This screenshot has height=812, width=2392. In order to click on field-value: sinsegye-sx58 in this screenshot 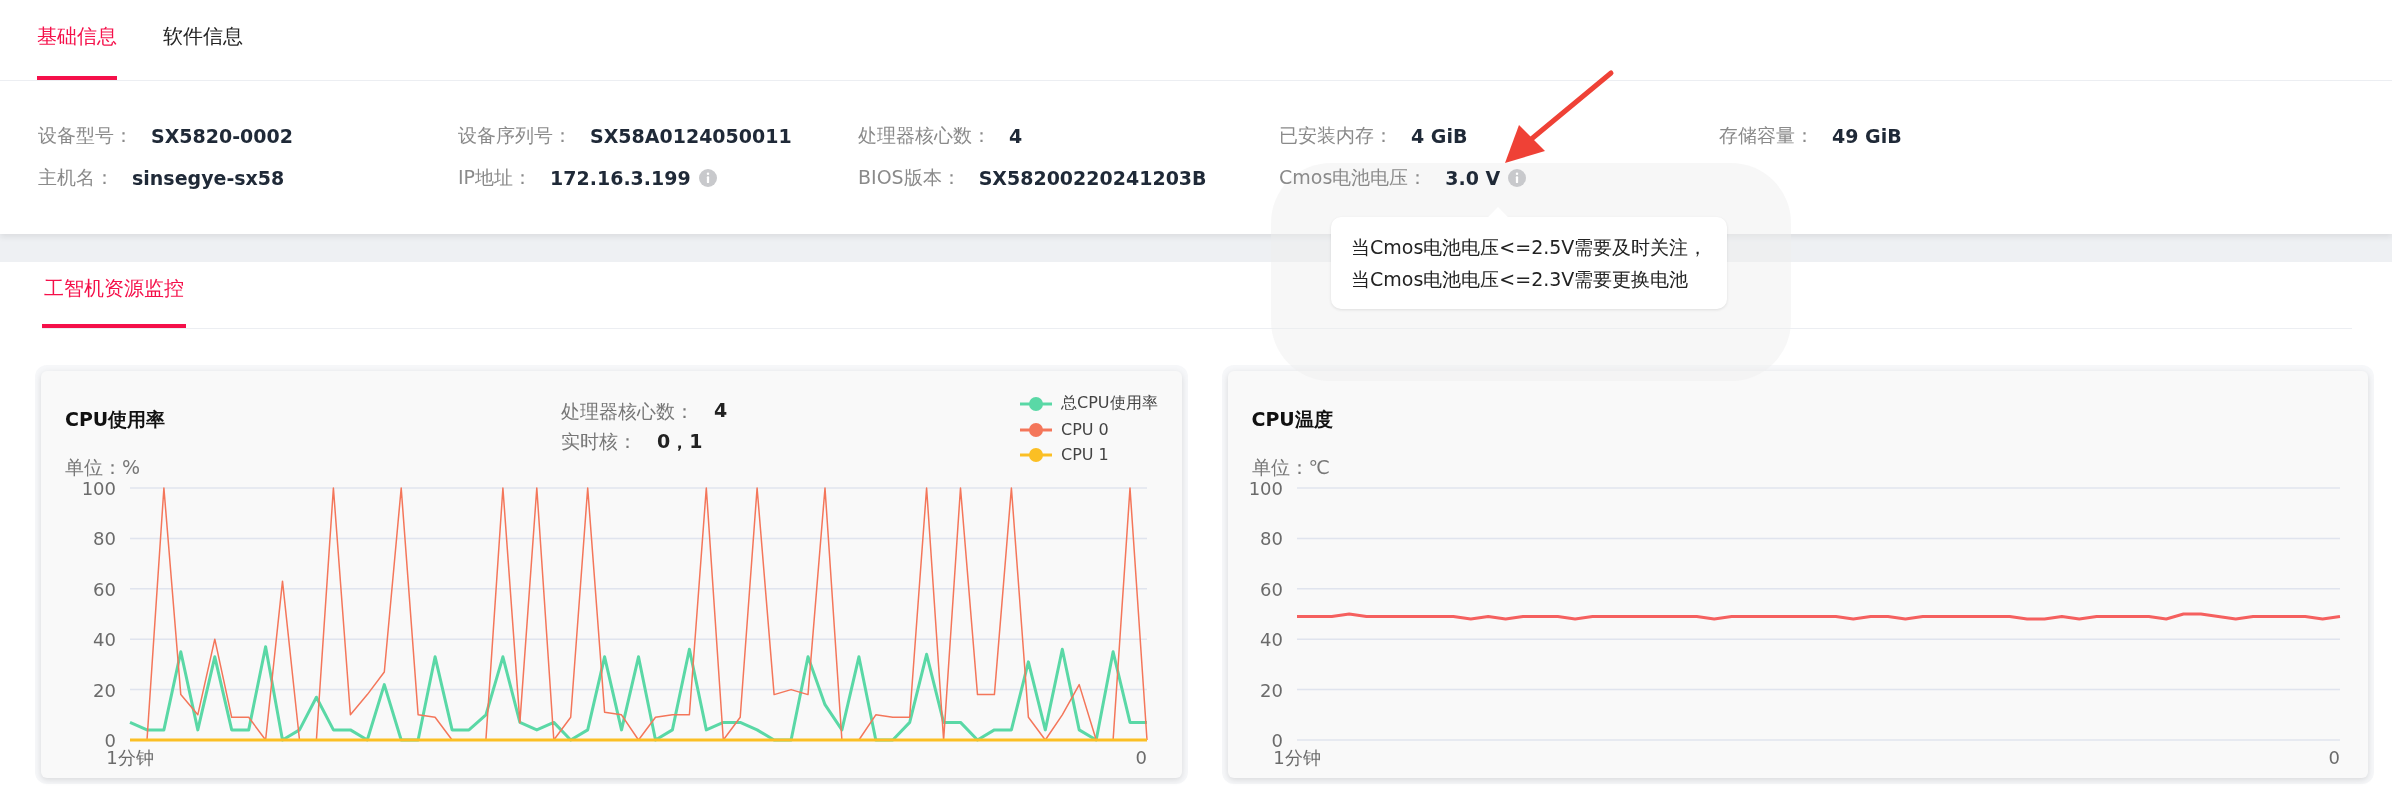, I will do `click(208, 178)`.